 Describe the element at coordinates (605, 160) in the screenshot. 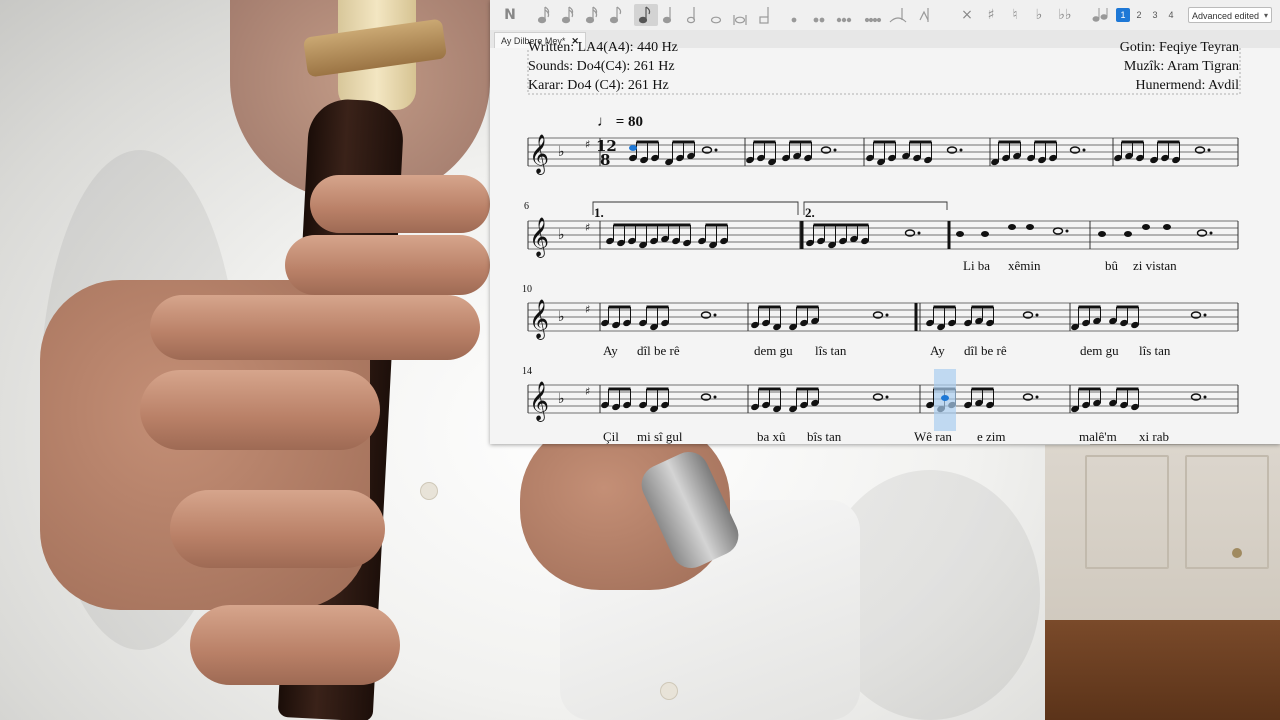

I see `time-signature-bottom: 8` at that location.